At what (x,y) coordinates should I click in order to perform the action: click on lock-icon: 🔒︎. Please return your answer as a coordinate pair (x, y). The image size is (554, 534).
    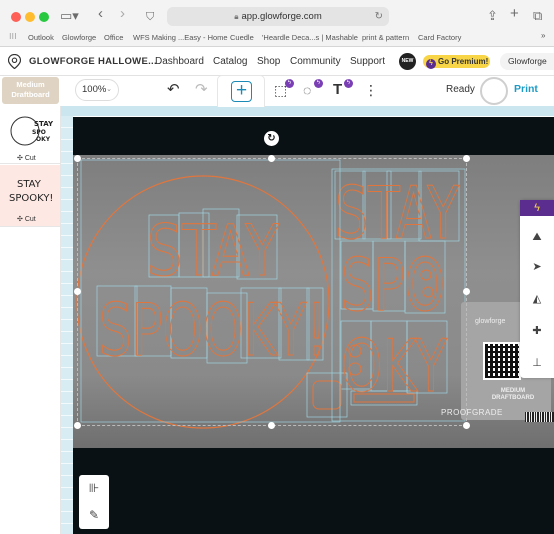
    Looking at the image, I should click on (236, 16).